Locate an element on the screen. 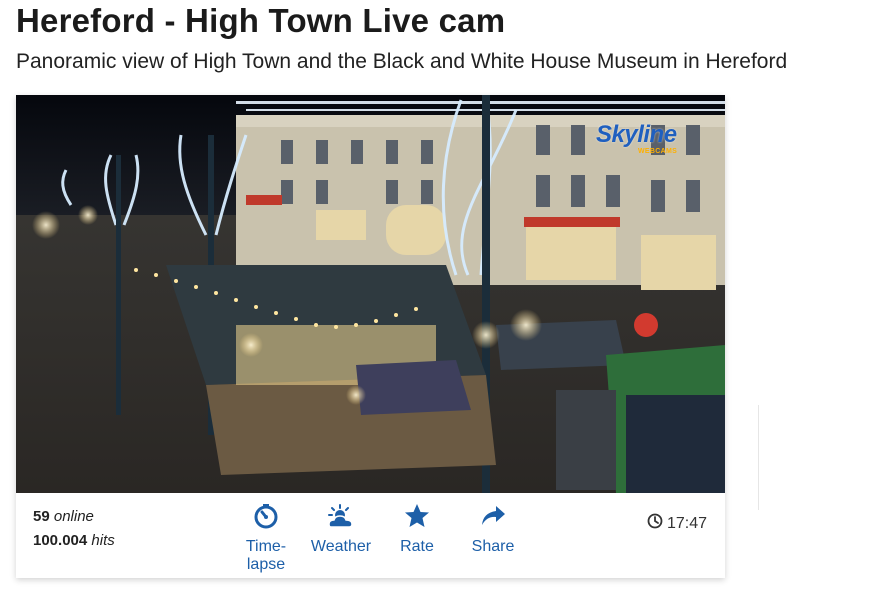 Image resolution: width=877 pixels, height=589 pixels. weather-button: Weather is located at coordinates (341, 531).